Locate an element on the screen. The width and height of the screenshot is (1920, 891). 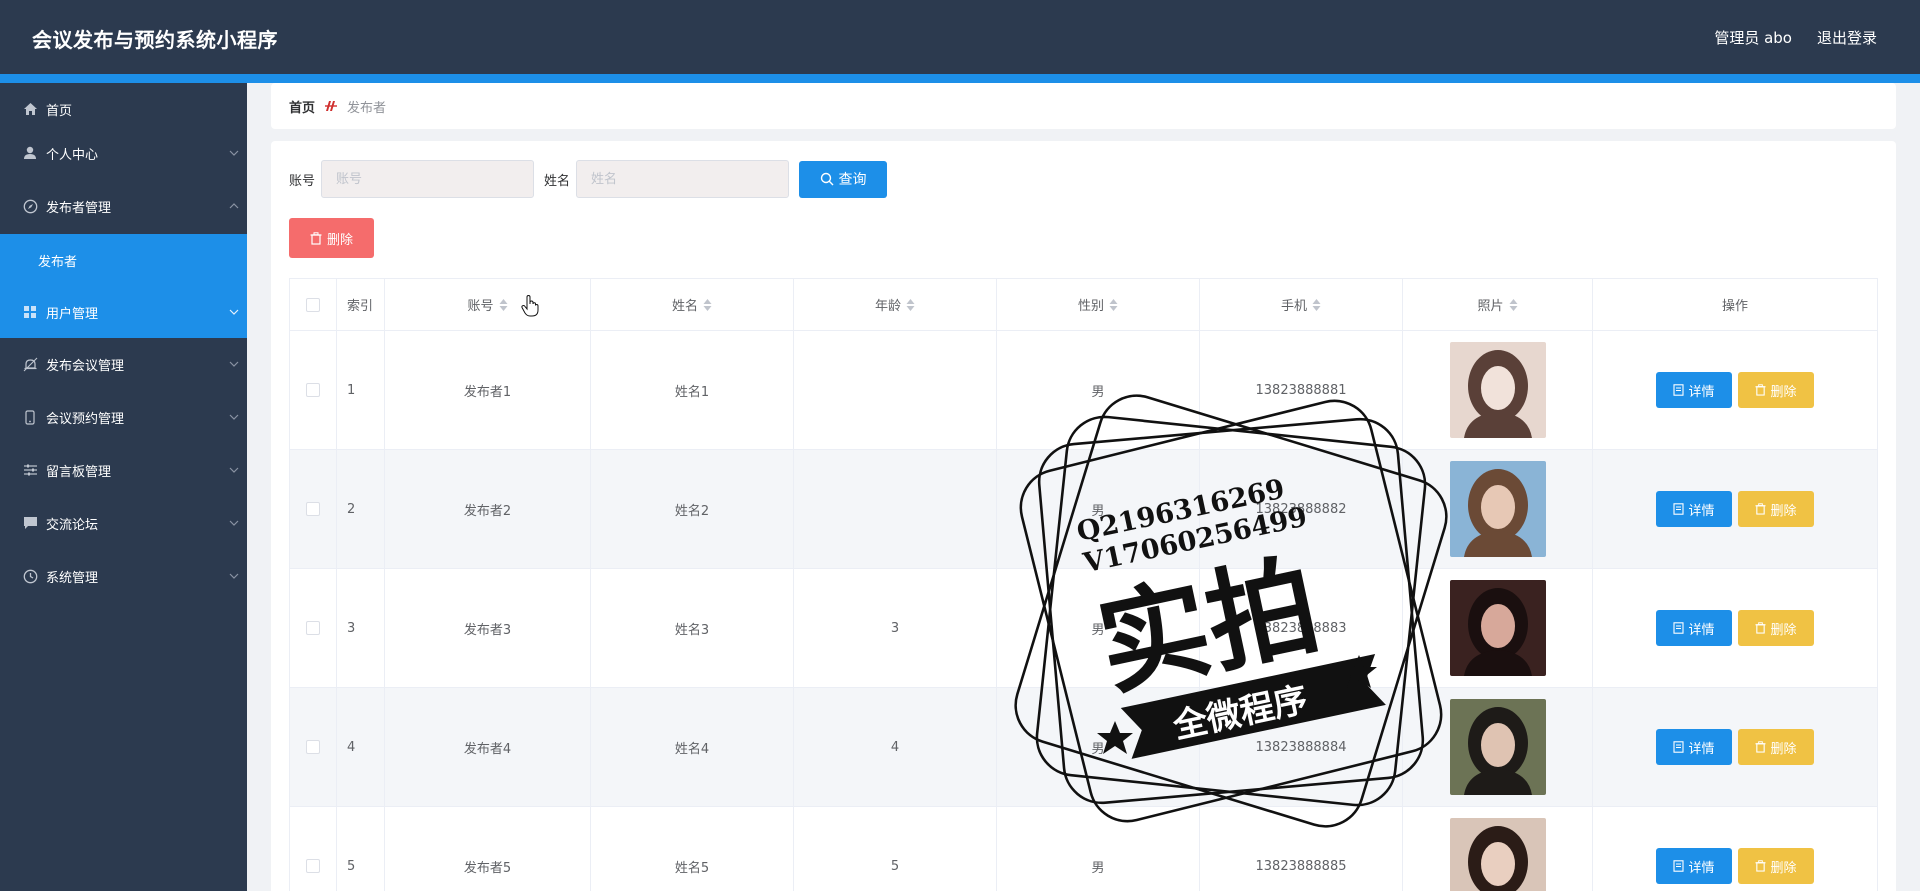
bell-icon is located at coordinates (30, 364).